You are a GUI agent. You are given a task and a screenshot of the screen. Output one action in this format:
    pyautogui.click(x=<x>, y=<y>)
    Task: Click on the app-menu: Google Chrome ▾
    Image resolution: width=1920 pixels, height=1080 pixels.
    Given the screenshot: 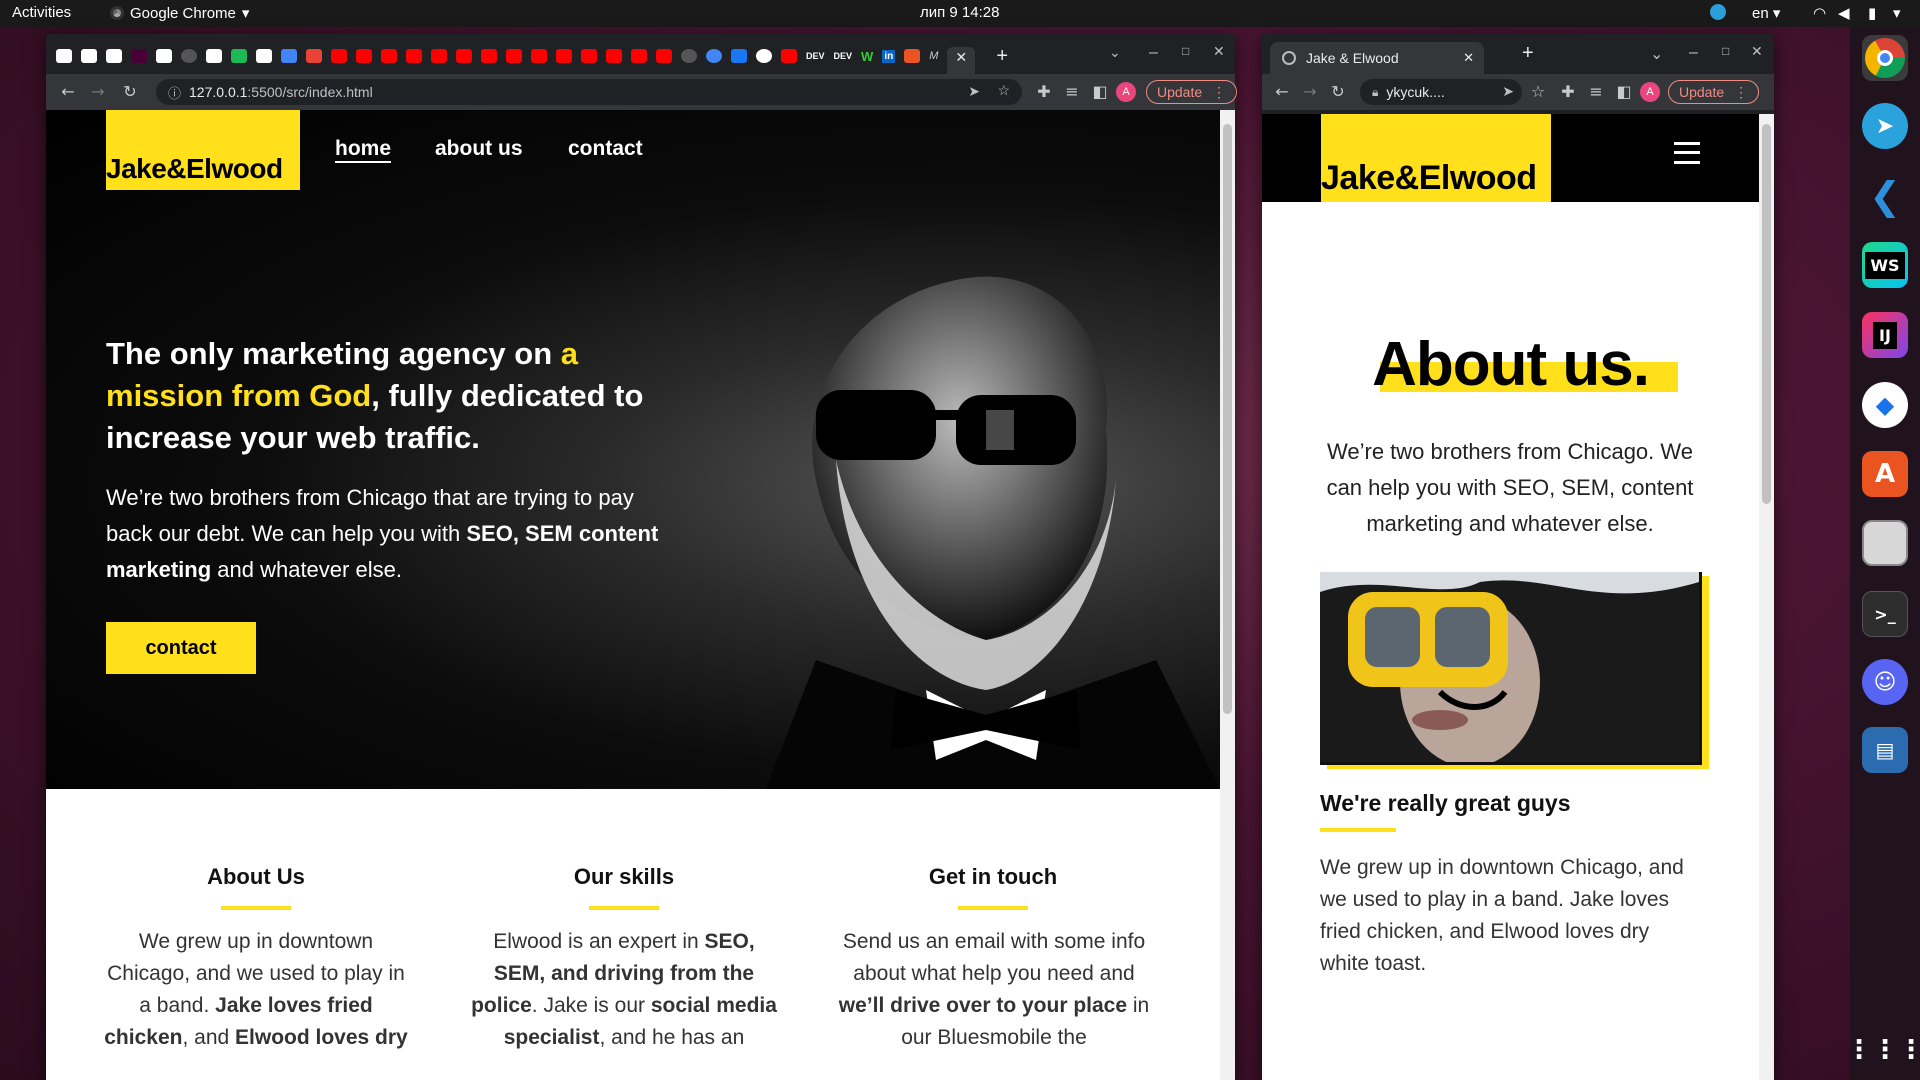 What is the action you would take?
    pyautogui.click(x=179, y=13)
    